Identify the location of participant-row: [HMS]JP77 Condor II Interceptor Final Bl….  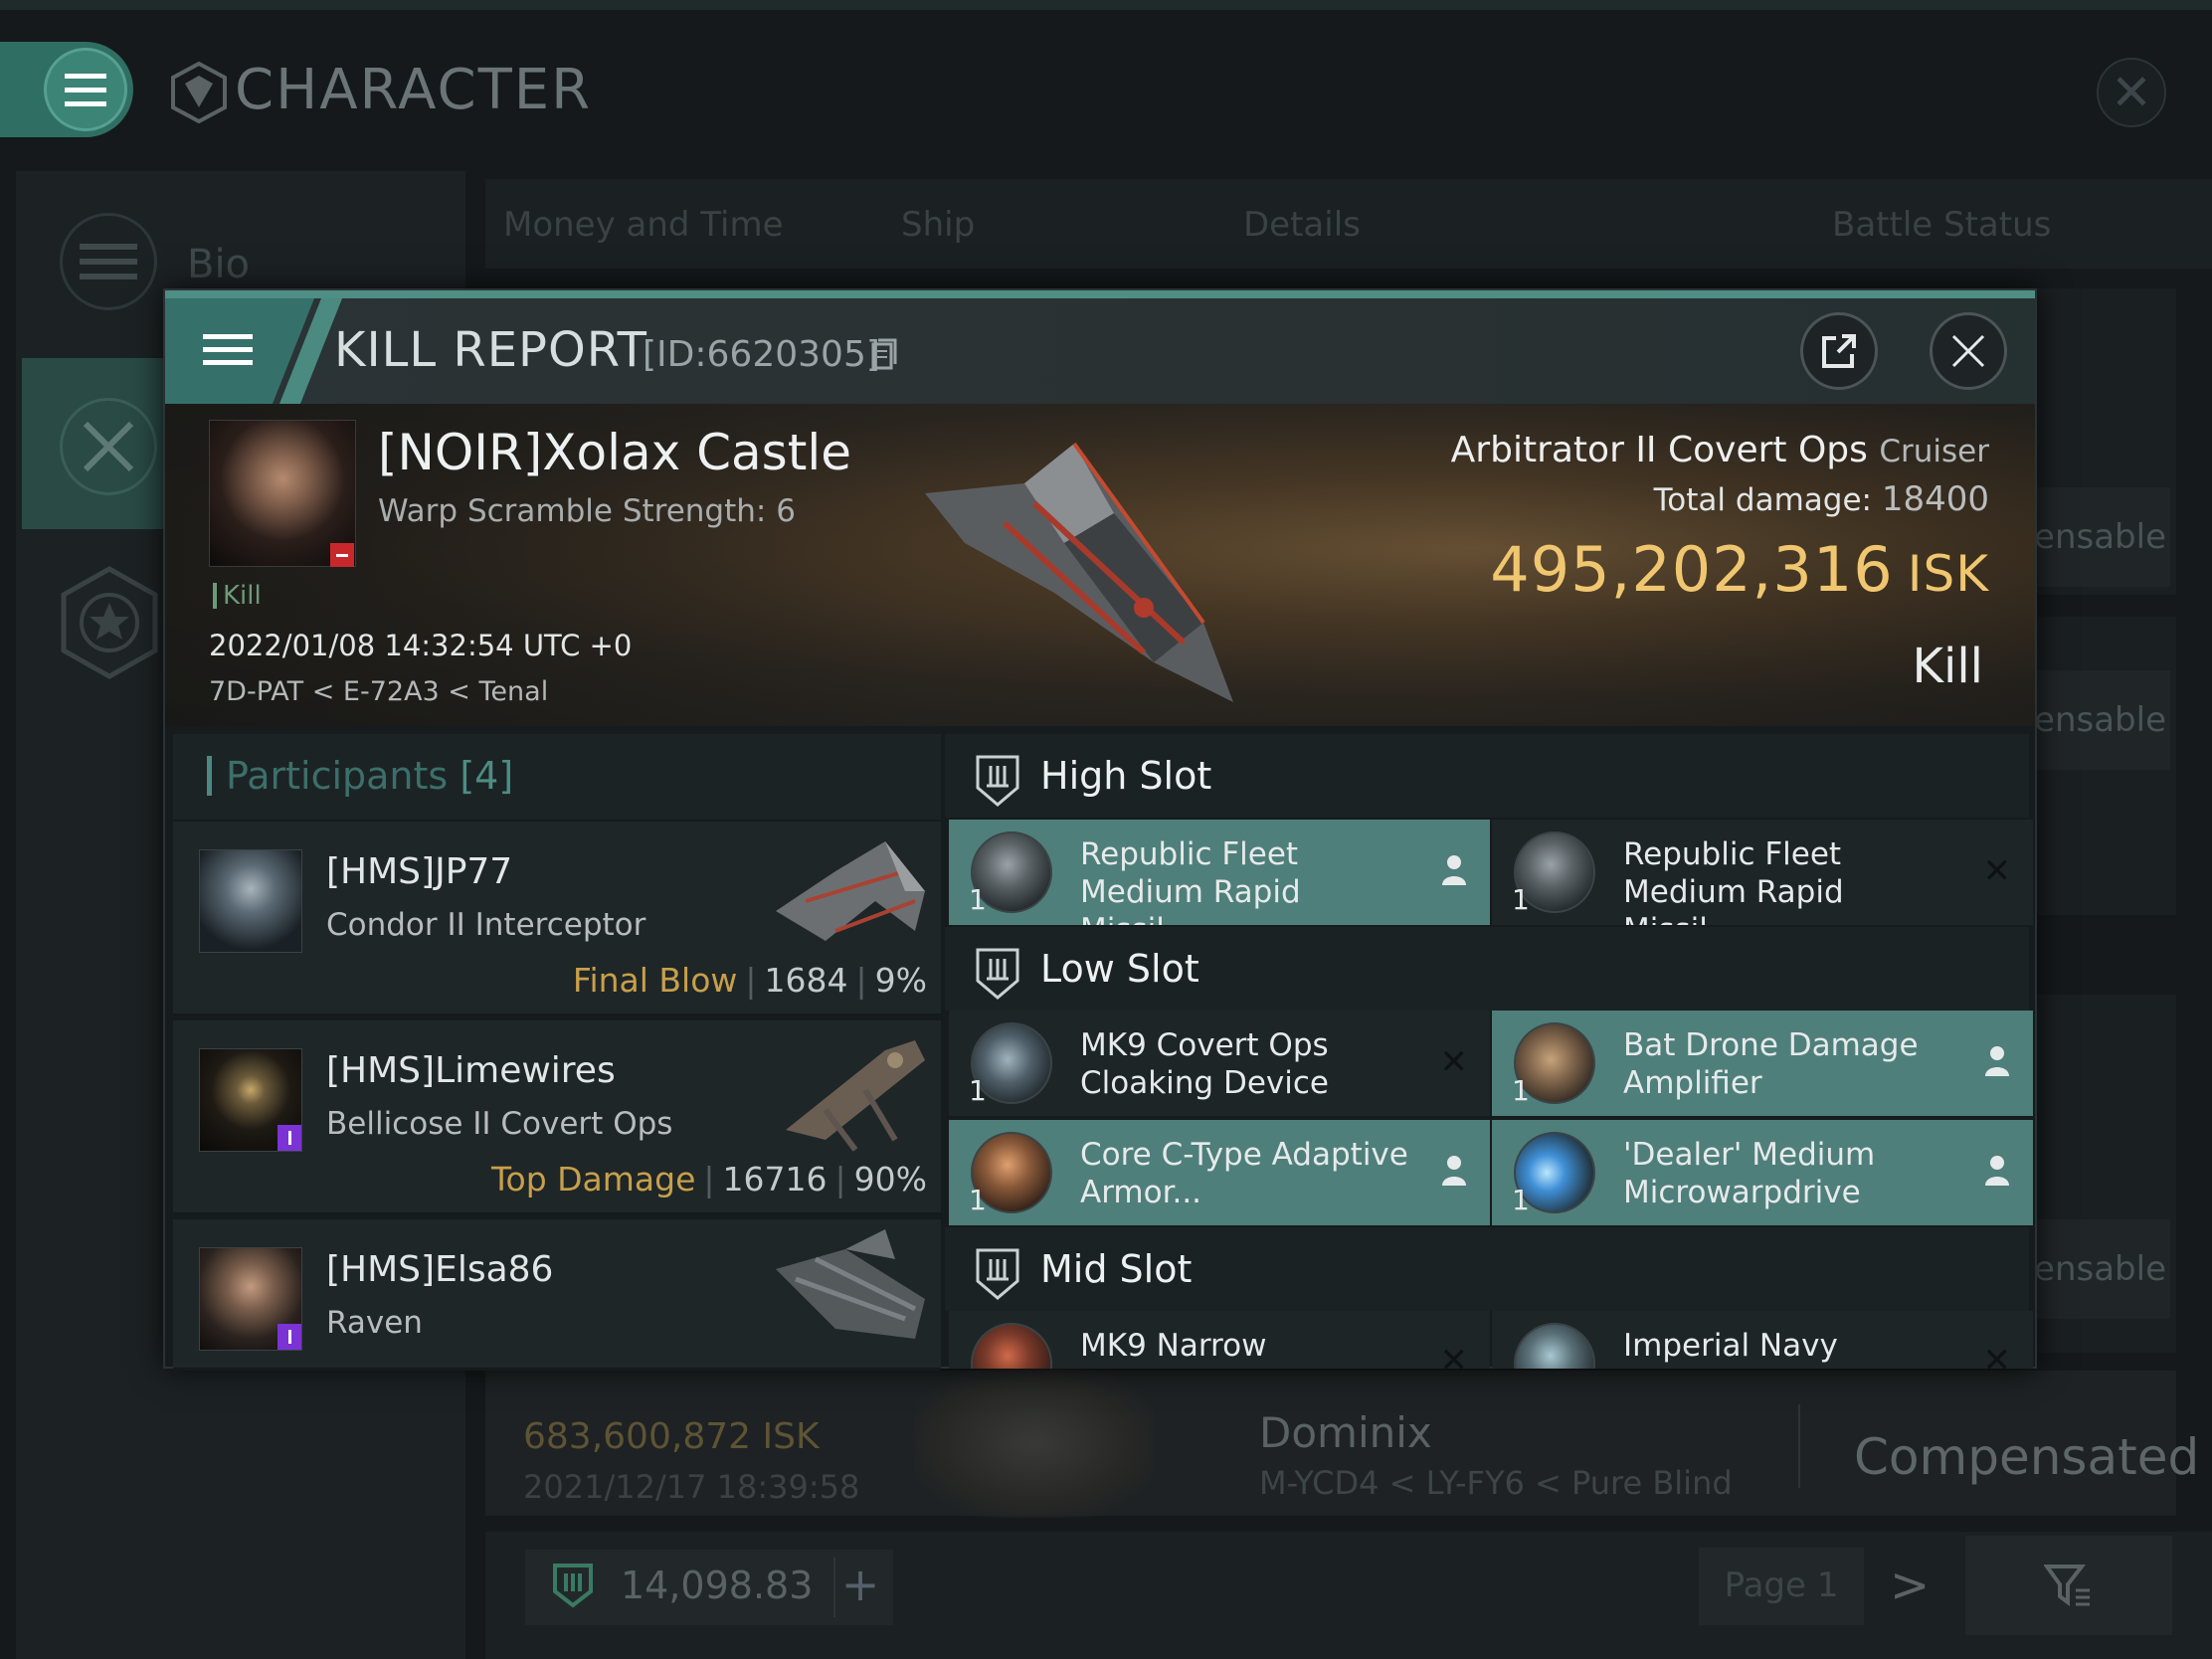
(557, 919).